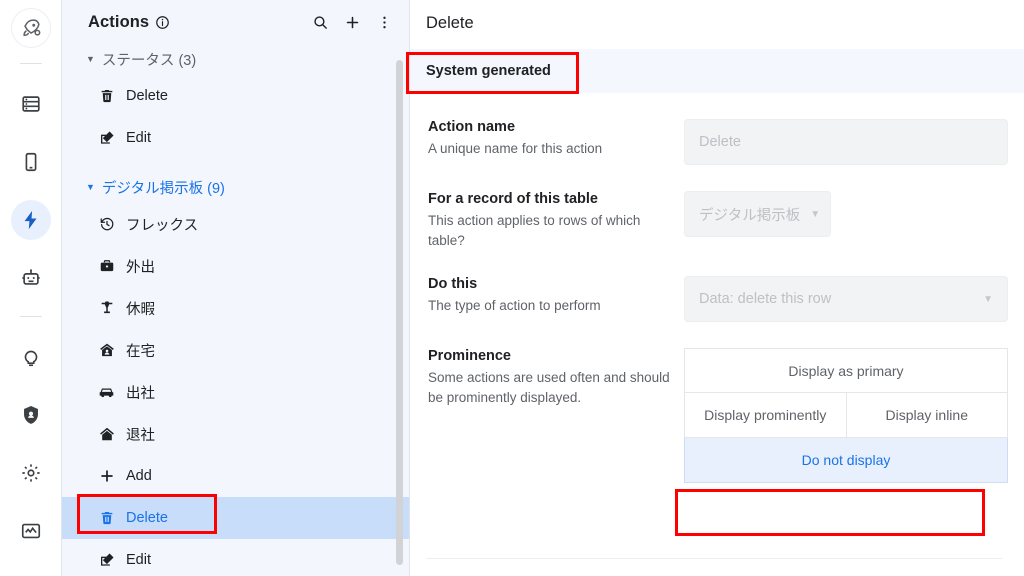 The width and height of the screenshot is (1024, 576). Describe the element at coordinates (140, 435) in the screenshot. I see `list-item-label: 退社` at that location.